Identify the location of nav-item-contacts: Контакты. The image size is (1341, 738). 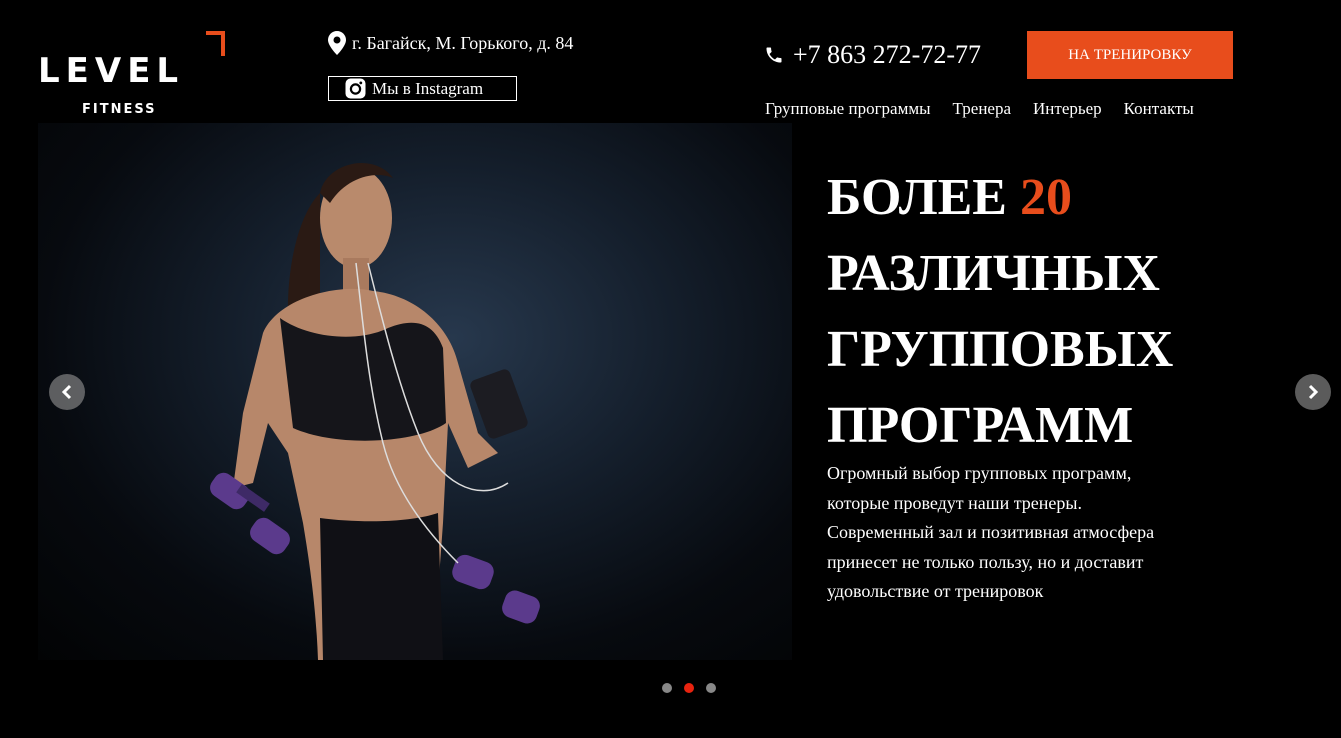
(1159, 109).